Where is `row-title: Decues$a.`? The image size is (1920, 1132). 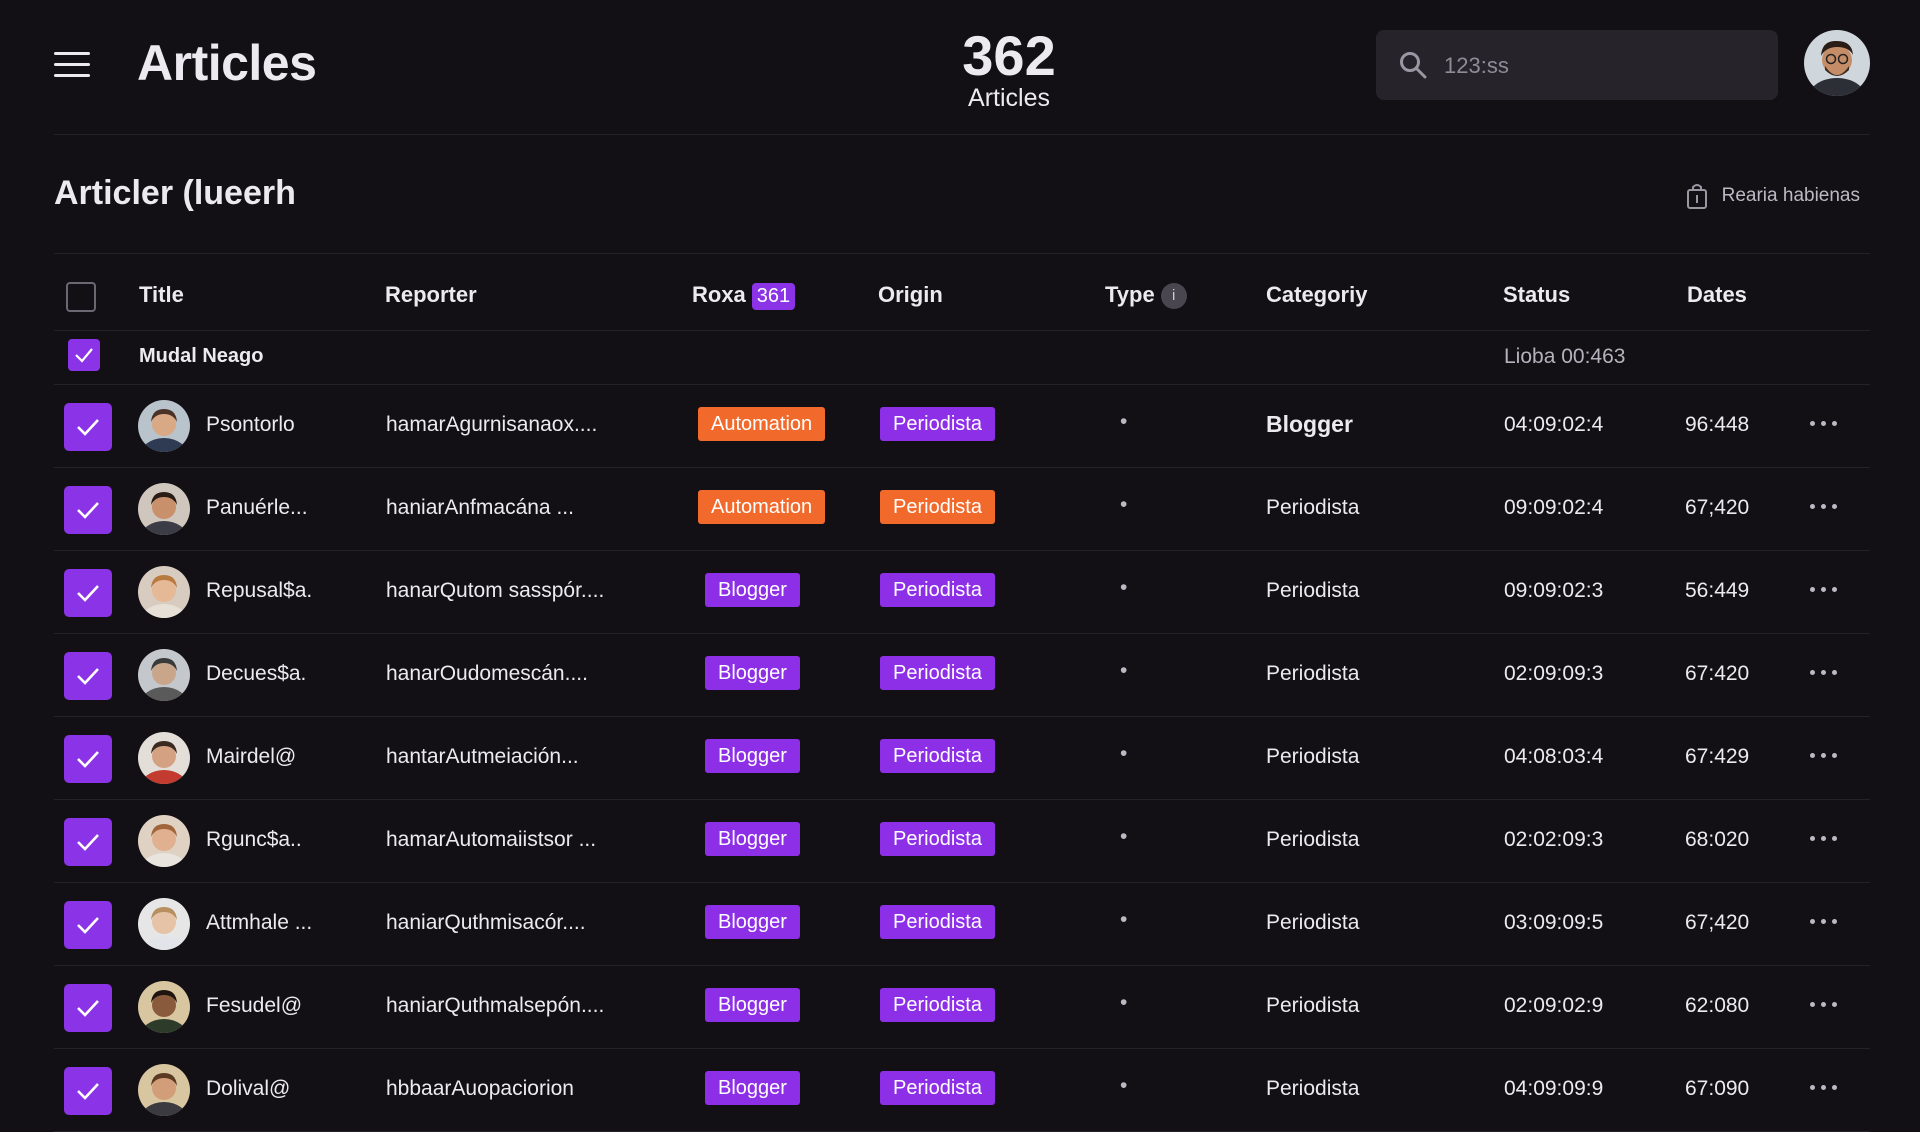 row-title: Decues$a. is located at coordinates (256, 674).